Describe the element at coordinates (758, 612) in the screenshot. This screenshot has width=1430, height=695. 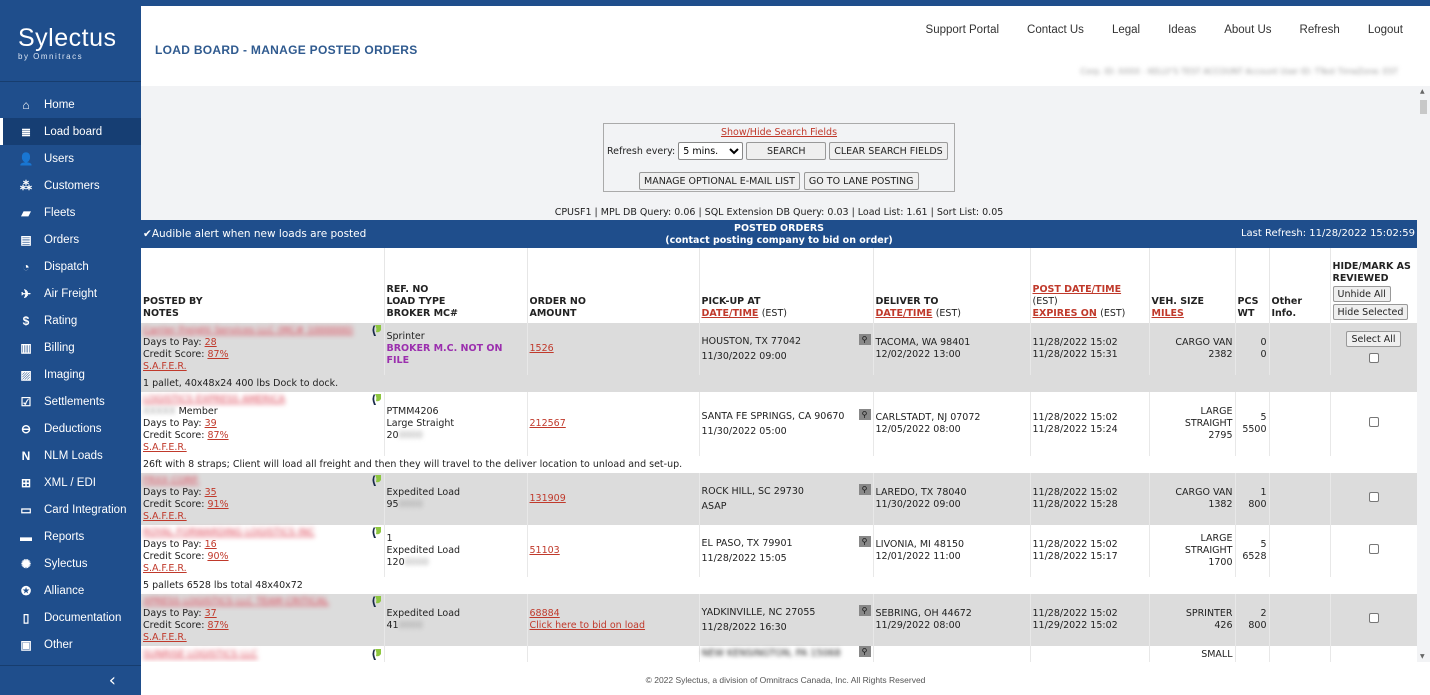
I see `pickup-location: YADKINVILLE, NC 27055` at that location.